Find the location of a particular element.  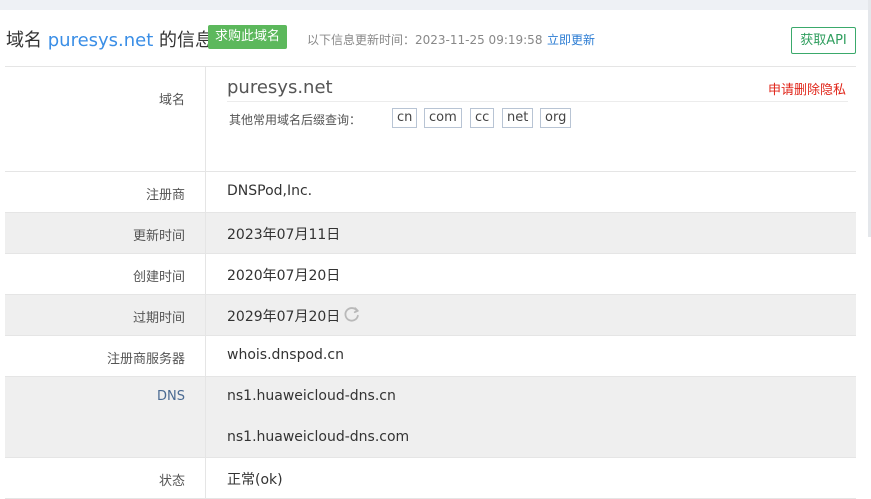

suffix-query-label: 其他常用域名后缀查询： is located at coordinates (295, 120).